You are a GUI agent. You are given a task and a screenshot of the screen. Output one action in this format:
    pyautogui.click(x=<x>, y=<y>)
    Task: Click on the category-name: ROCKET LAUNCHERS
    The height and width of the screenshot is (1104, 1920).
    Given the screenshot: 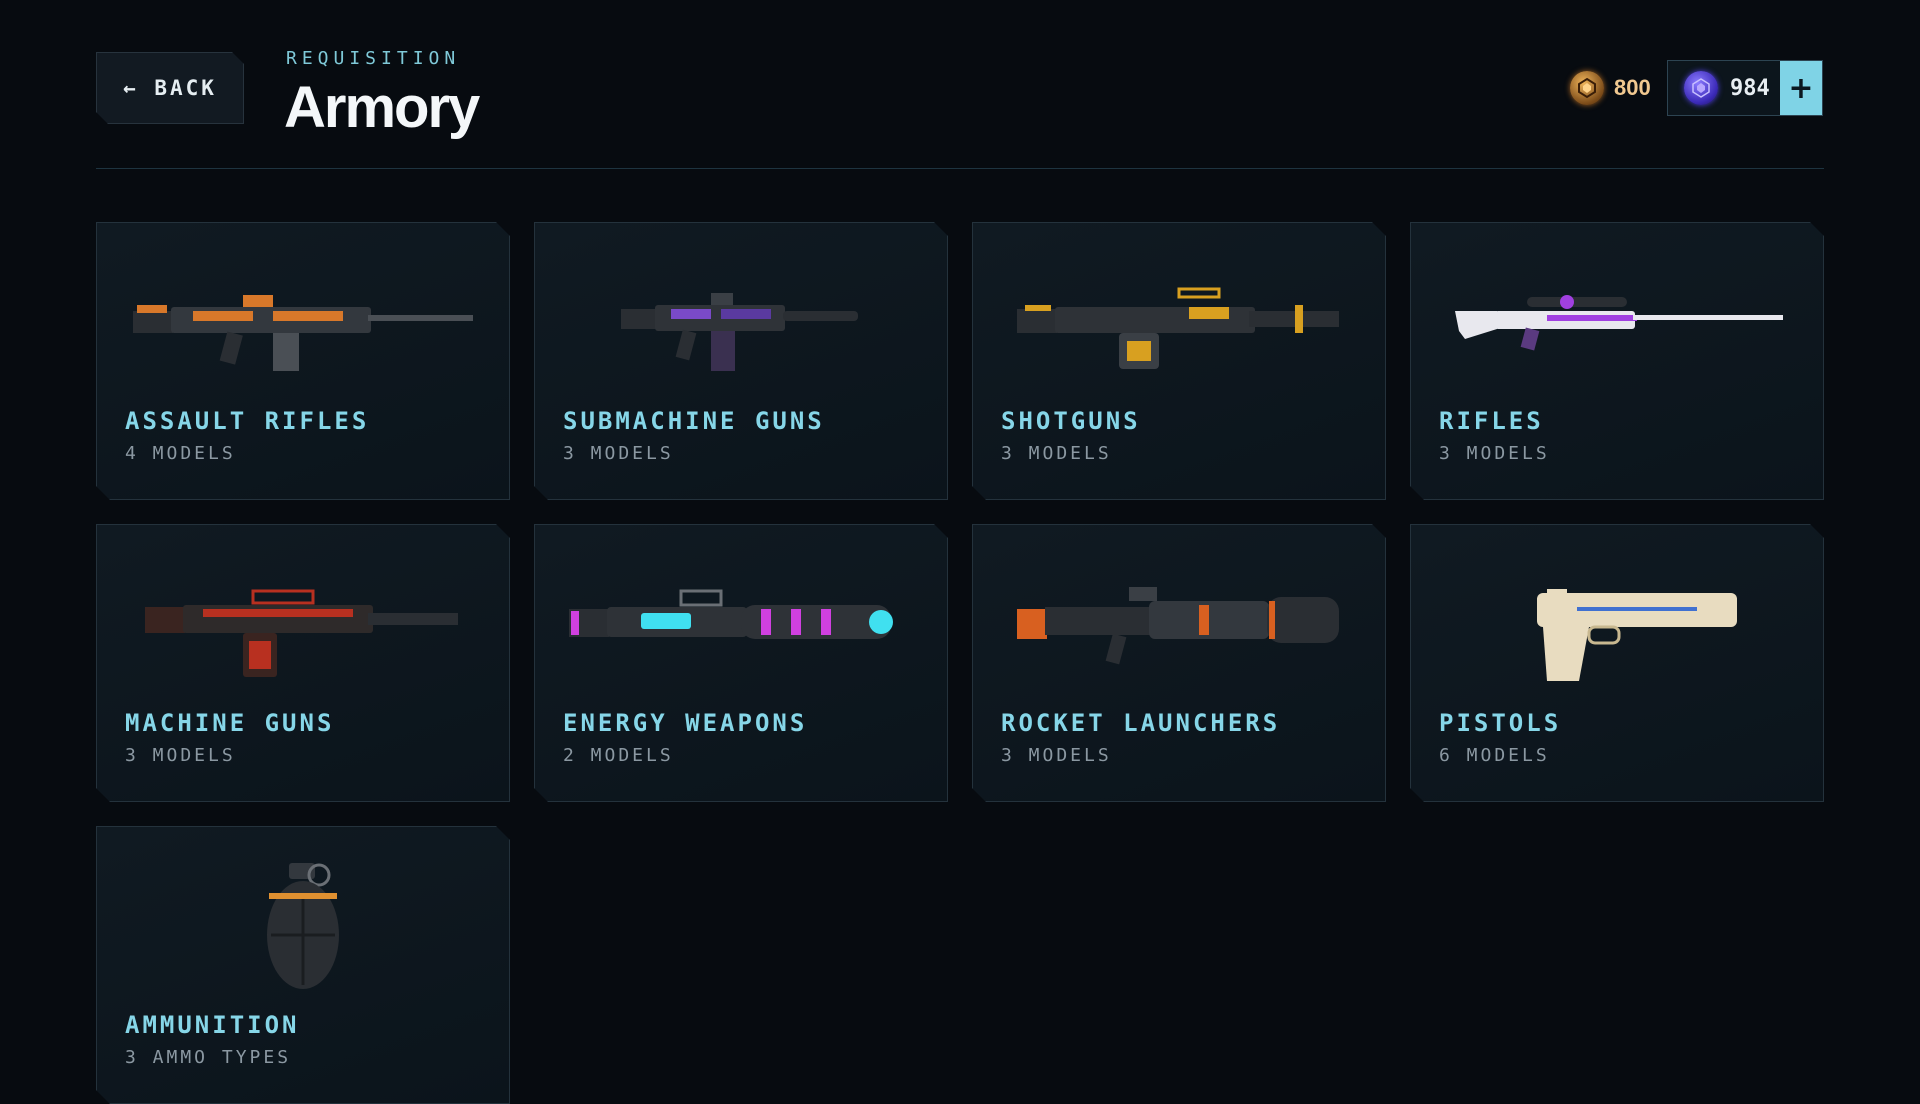 What is the action you would take?
    pyautogui.click(x=1141, y=723)
    